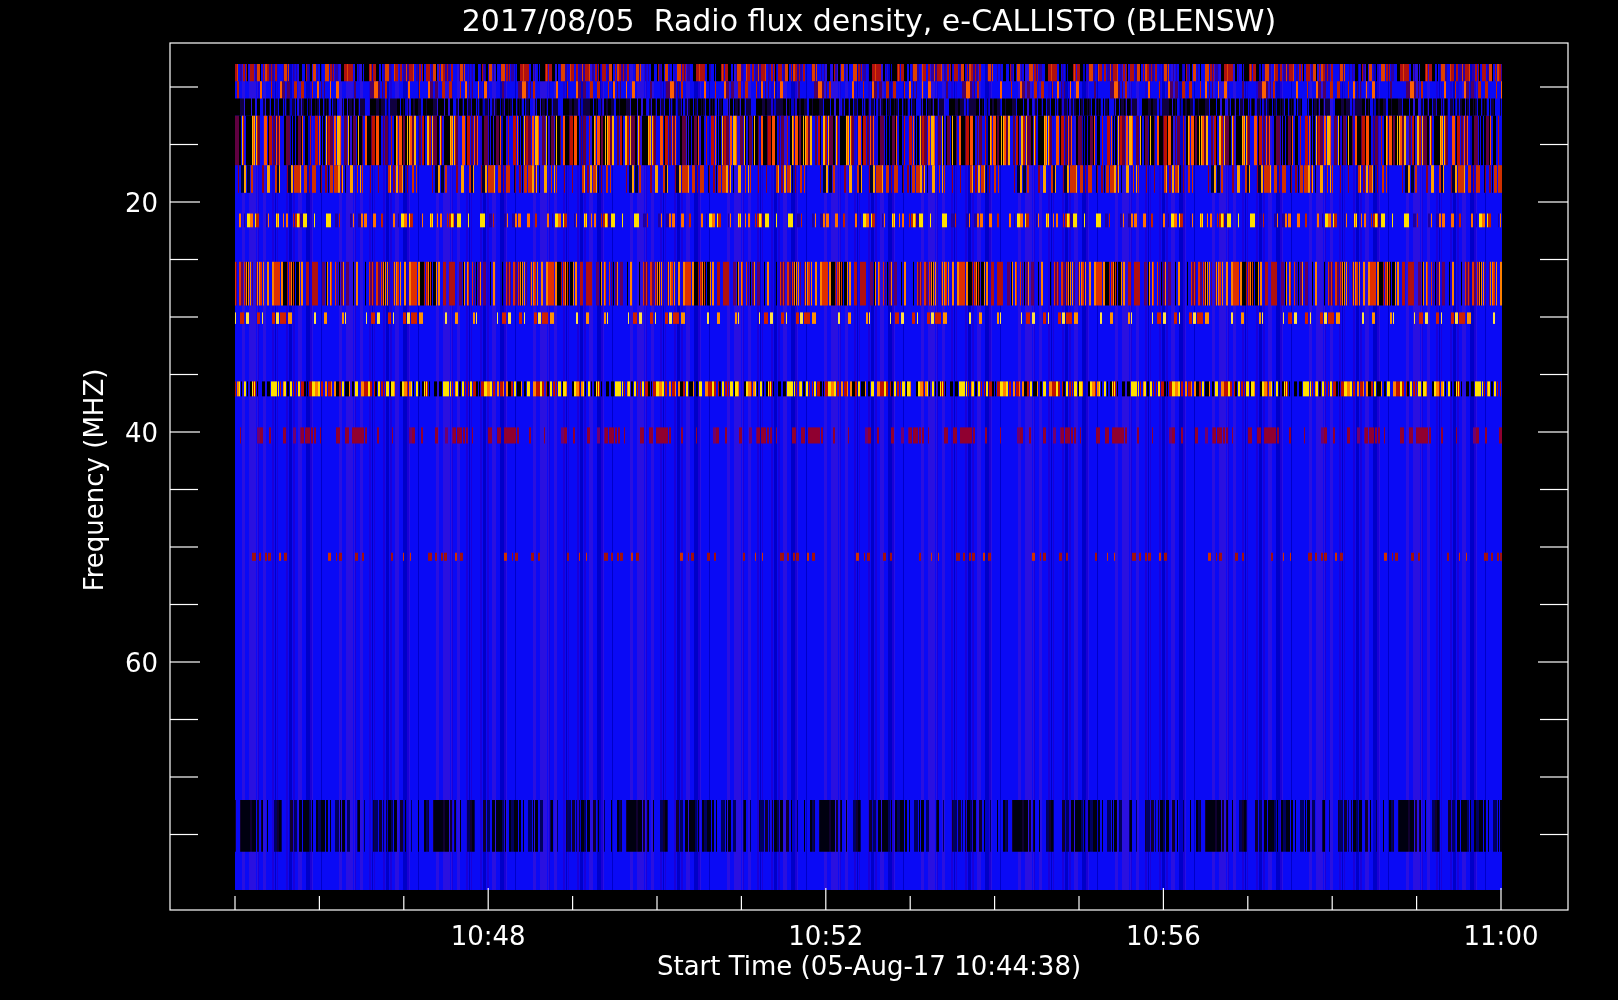 This screenshot has width=1618, height=1000. Describe the element at coordinates (94, 480) in the screenshot. I see `y-axis-label: Frequency (MHZ)` at that location.